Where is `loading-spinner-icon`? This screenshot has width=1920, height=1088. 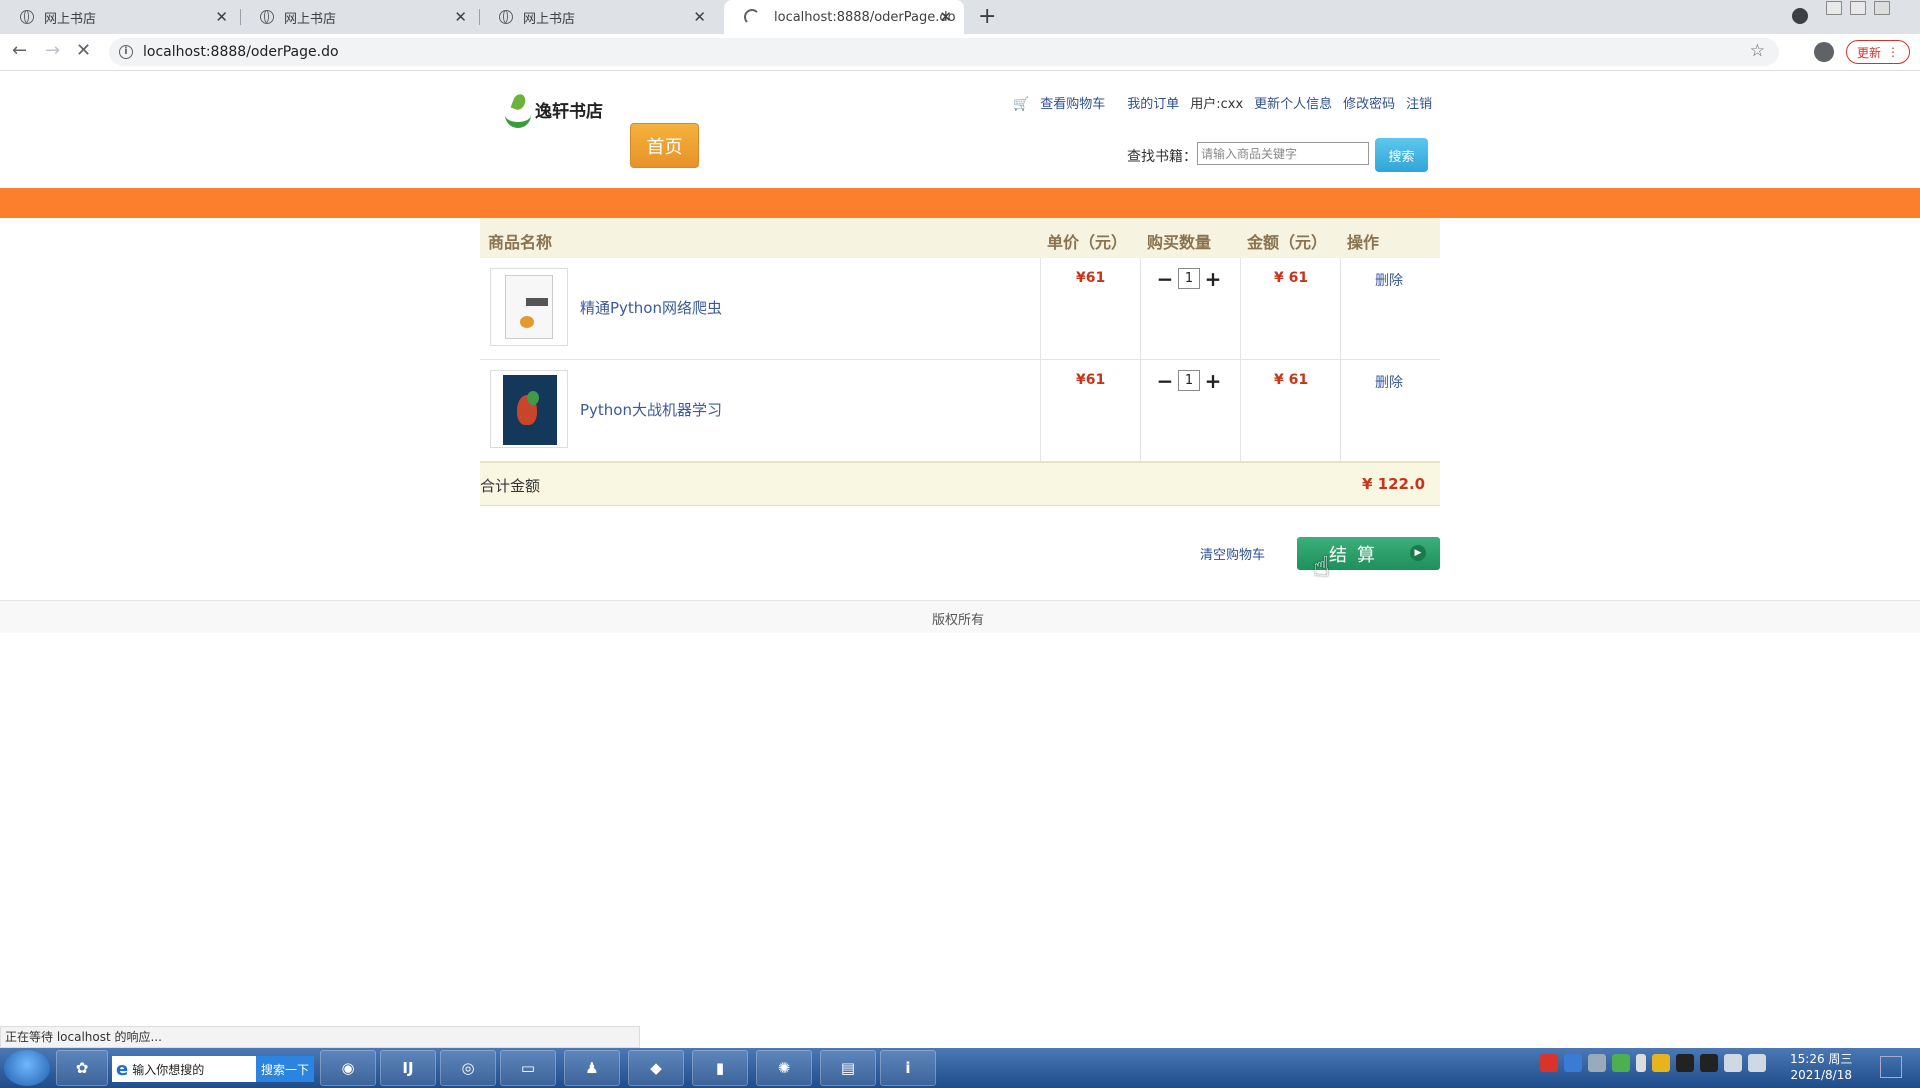 loading-spinner-icon is located at coordinates (752, 17).